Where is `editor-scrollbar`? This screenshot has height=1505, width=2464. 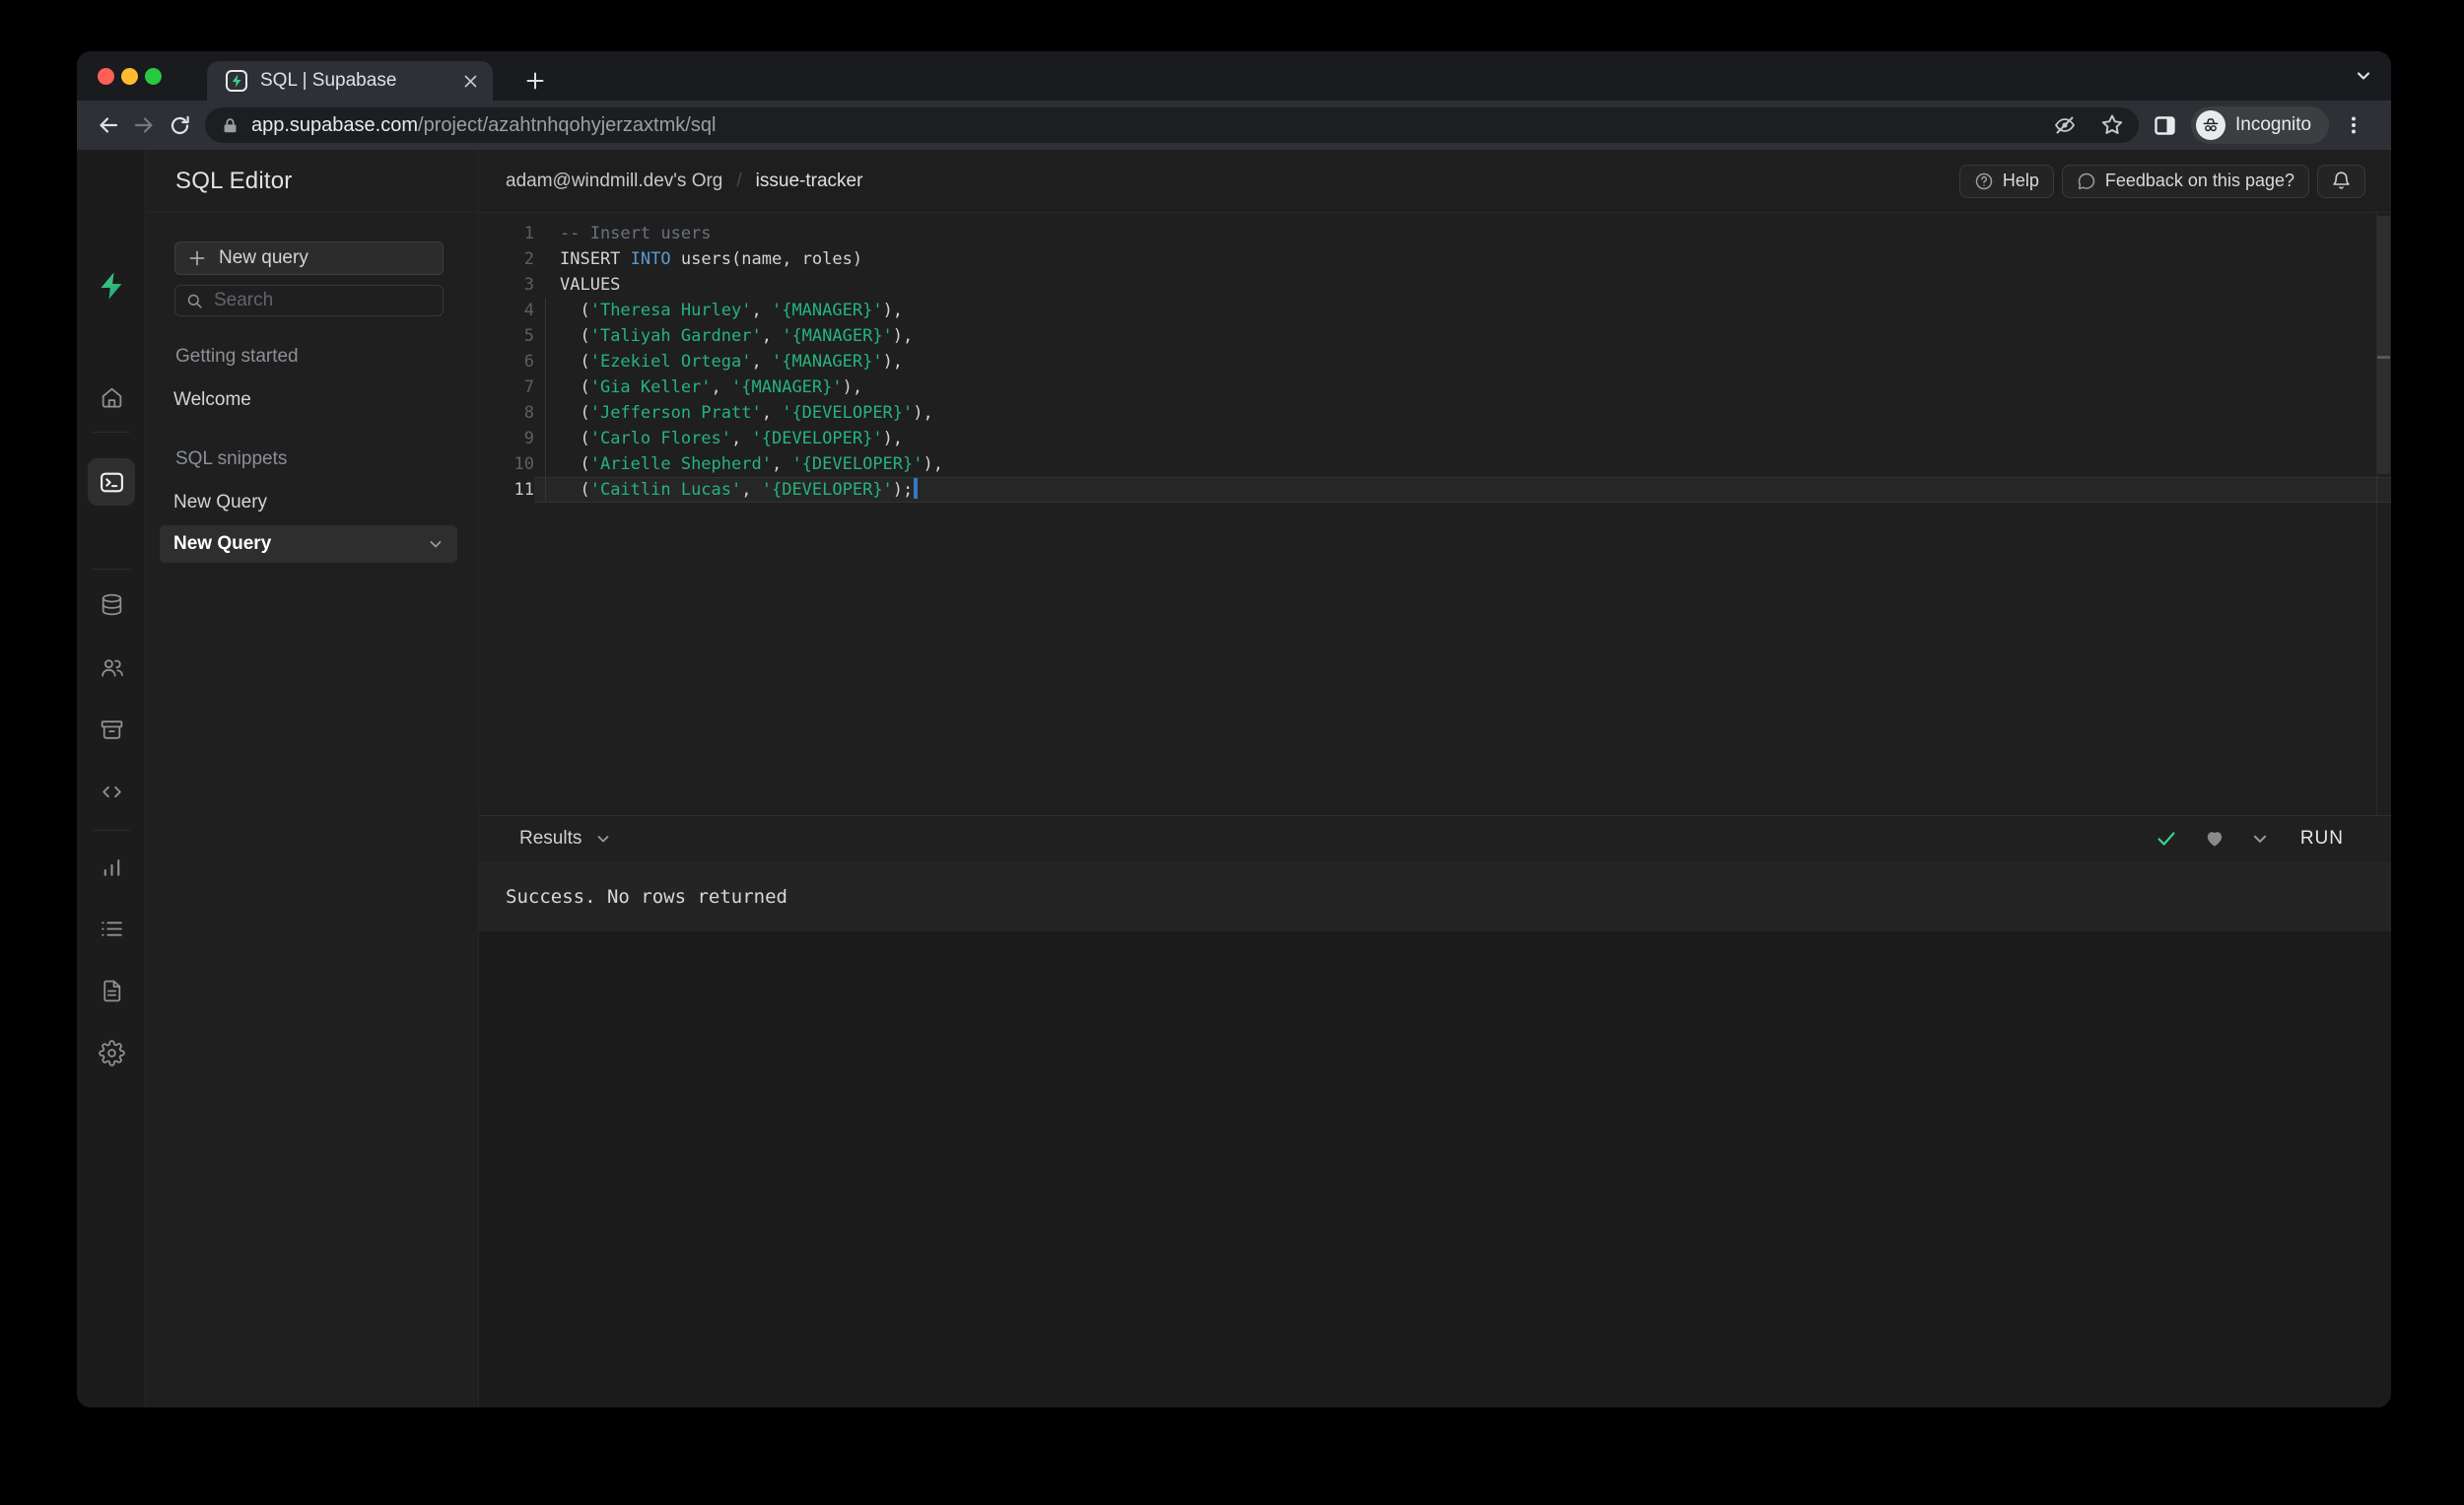
editor-scrollbar is located at coordinates (2383, 514).